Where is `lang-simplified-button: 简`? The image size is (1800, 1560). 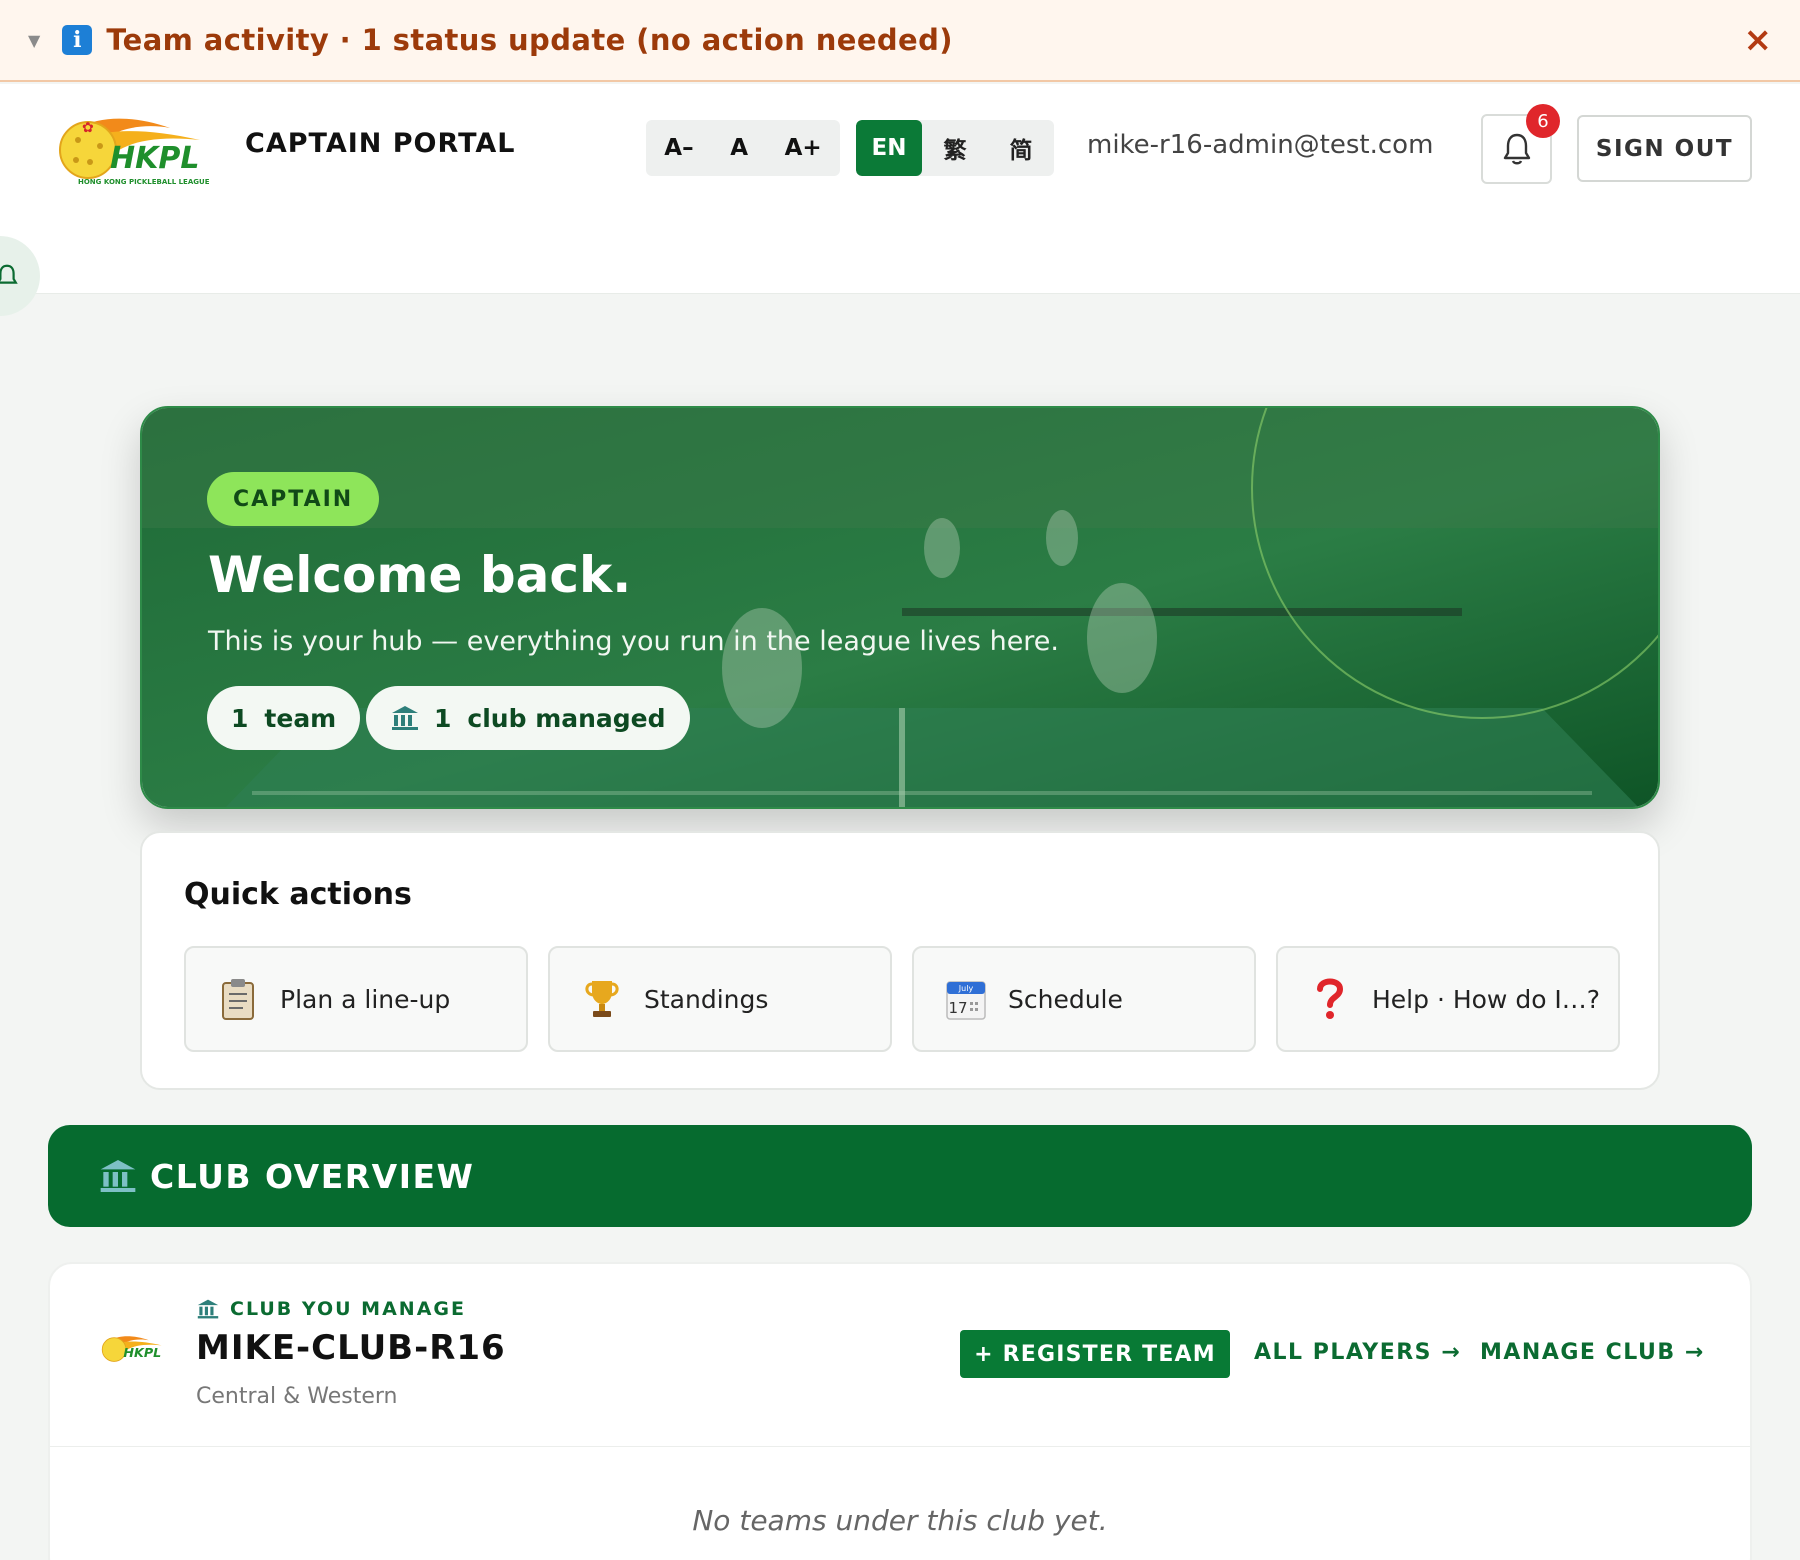 lang-simplified-button: 简 is located at coordinates (1021, 148).